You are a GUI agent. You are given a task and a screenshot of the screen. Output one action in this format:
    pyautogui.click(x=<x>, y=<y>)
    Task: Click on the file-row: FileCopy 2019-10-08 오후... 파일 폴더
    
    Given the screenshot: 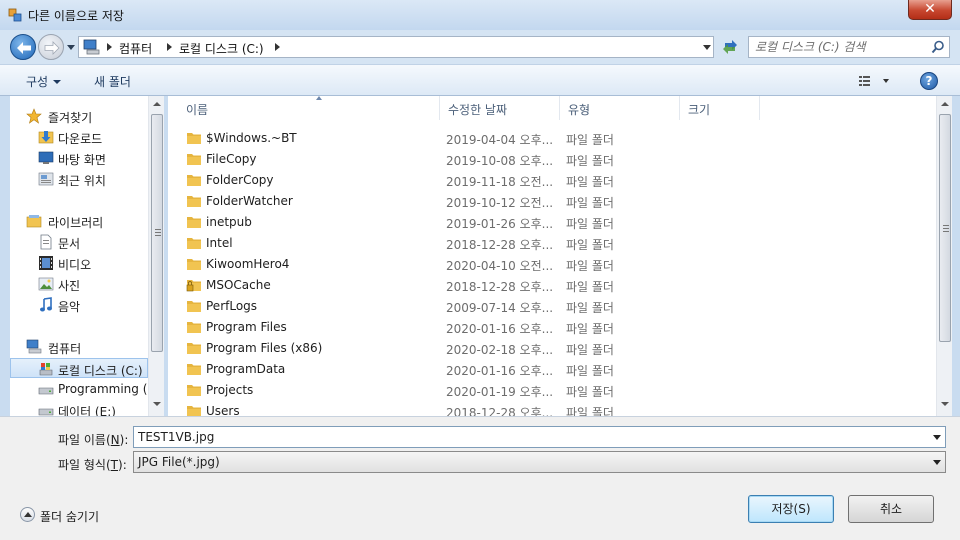 What is the action you would take?
    pyautogui.click(x=552, y=159)
    